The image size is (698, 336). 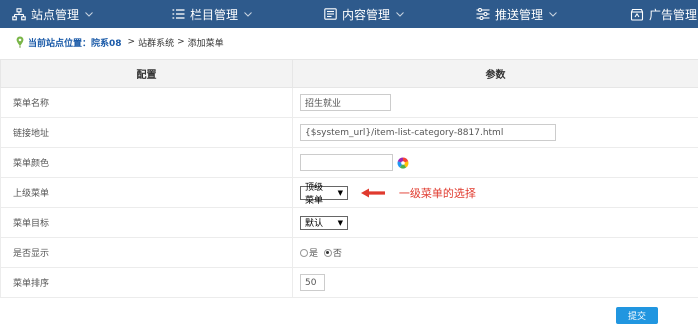 I want to click on visible-label: 是否显示, so click(x=146, y=252).